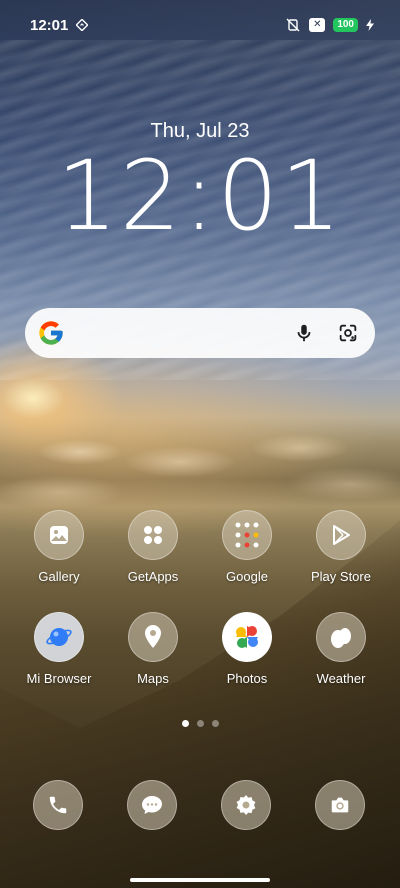  Describe the element at coordinates (153, 637) in the screenshot. I see `maps-icon` at that location.